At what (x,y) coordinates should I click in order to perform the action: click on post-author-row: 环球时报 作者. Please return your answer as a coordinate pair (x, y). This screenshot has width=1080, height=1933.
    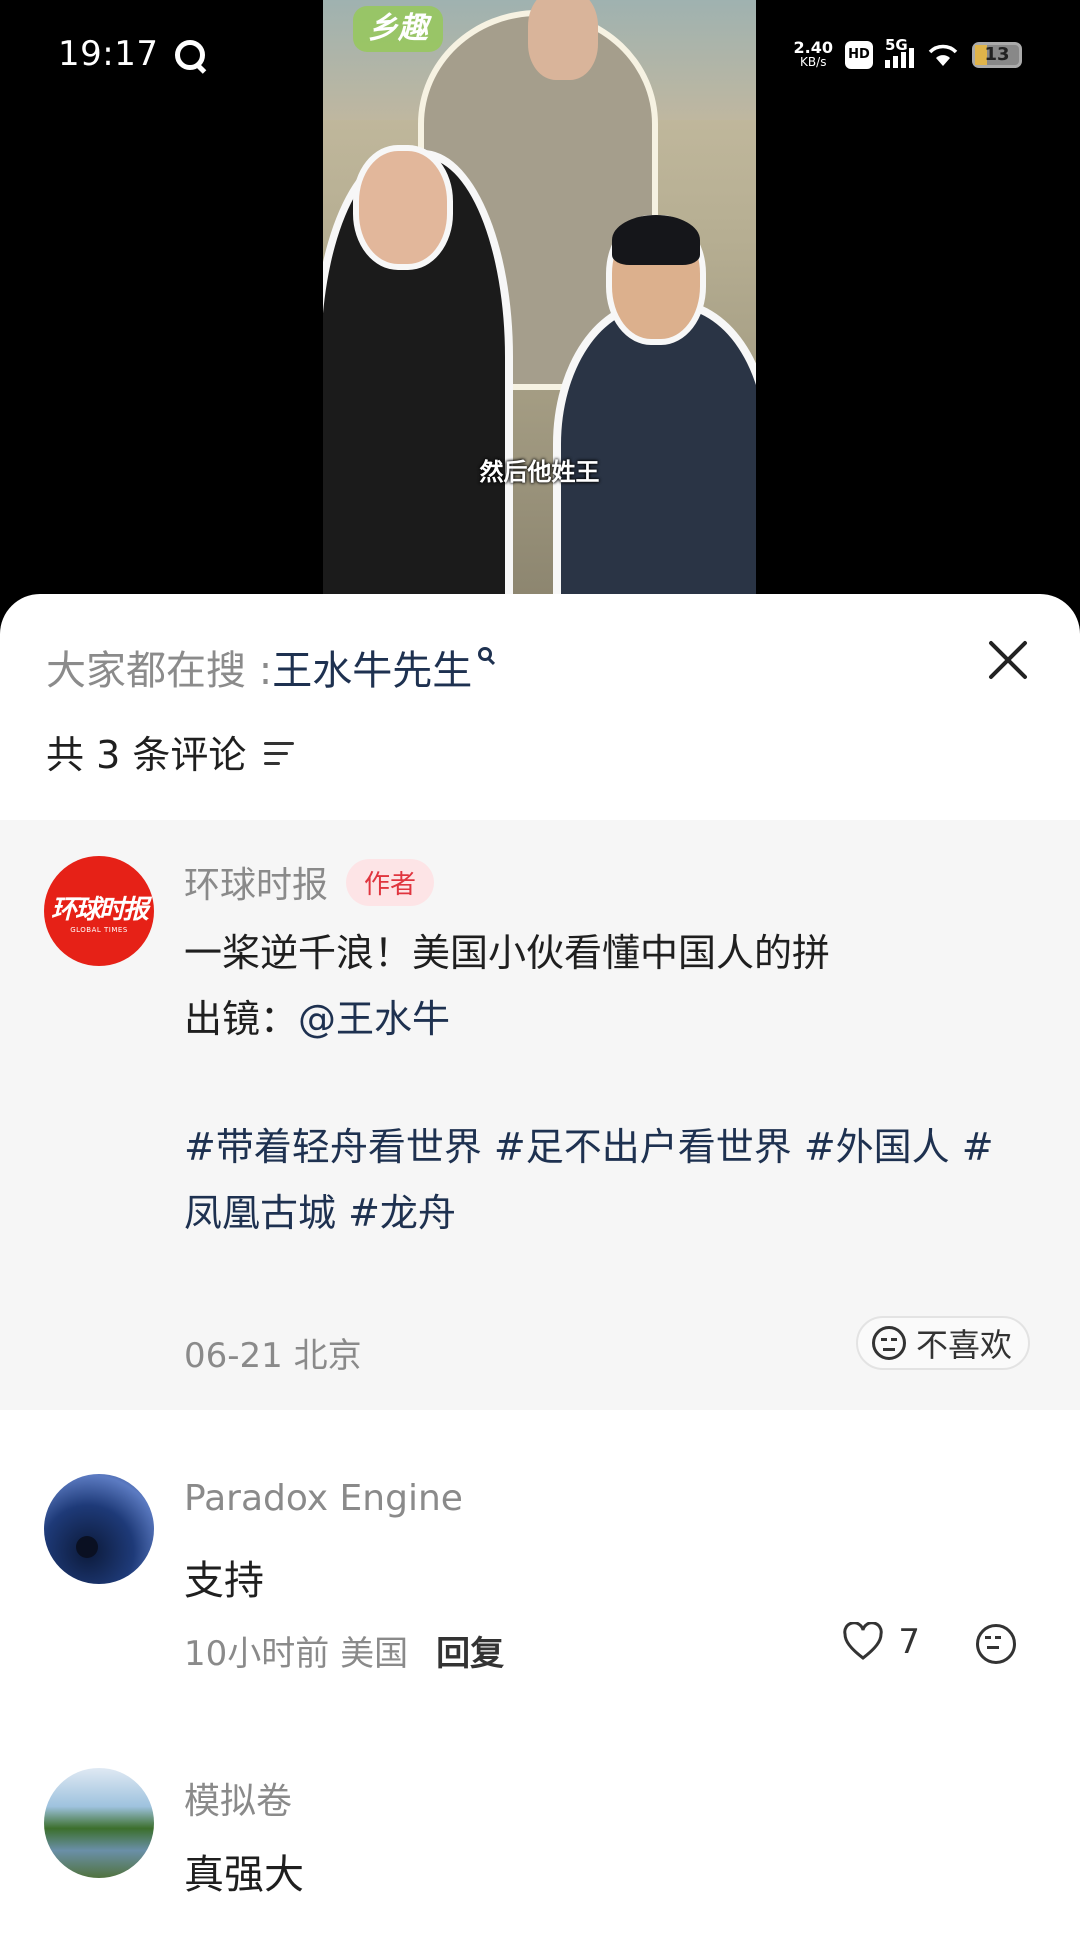
    Looking at the image, I should click on (309, 882).